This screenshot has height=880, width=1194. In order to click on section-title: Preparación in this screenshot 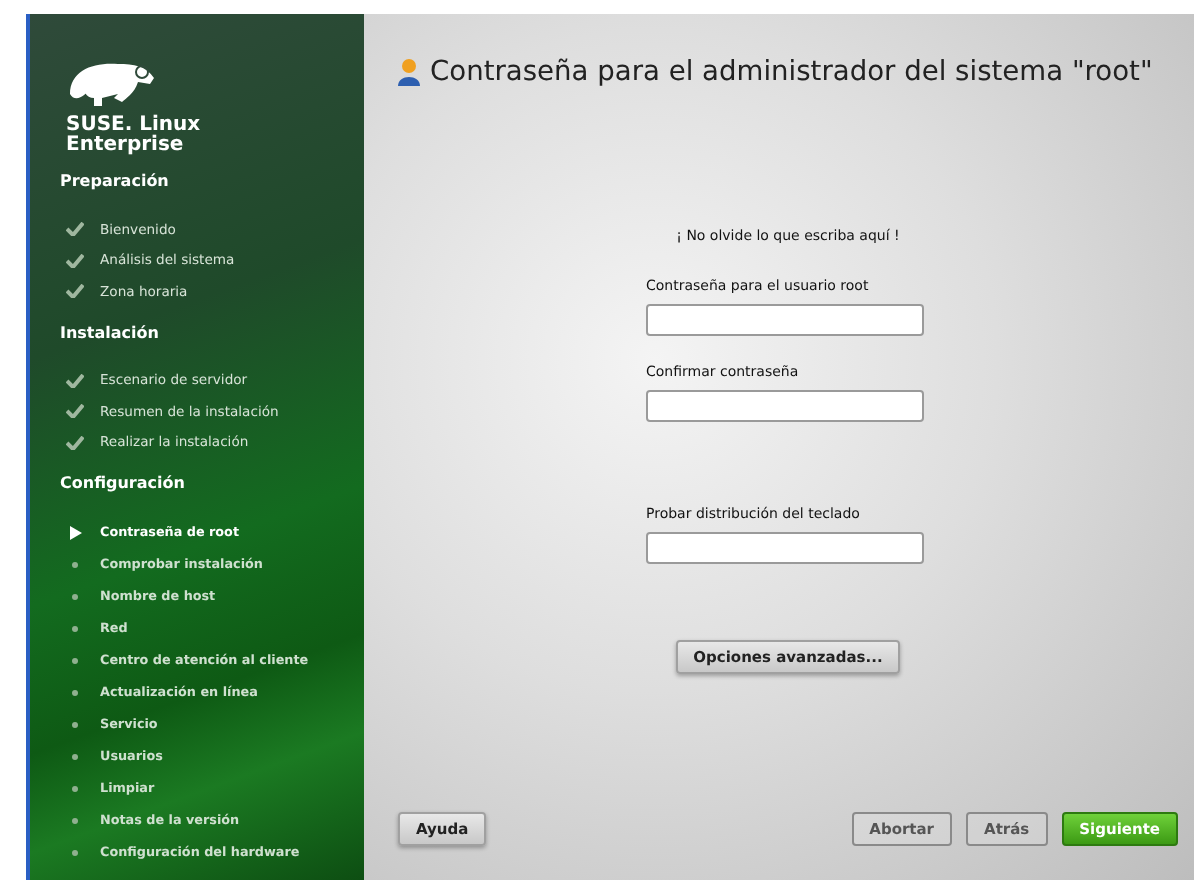, I will do `click(115, 181)`.